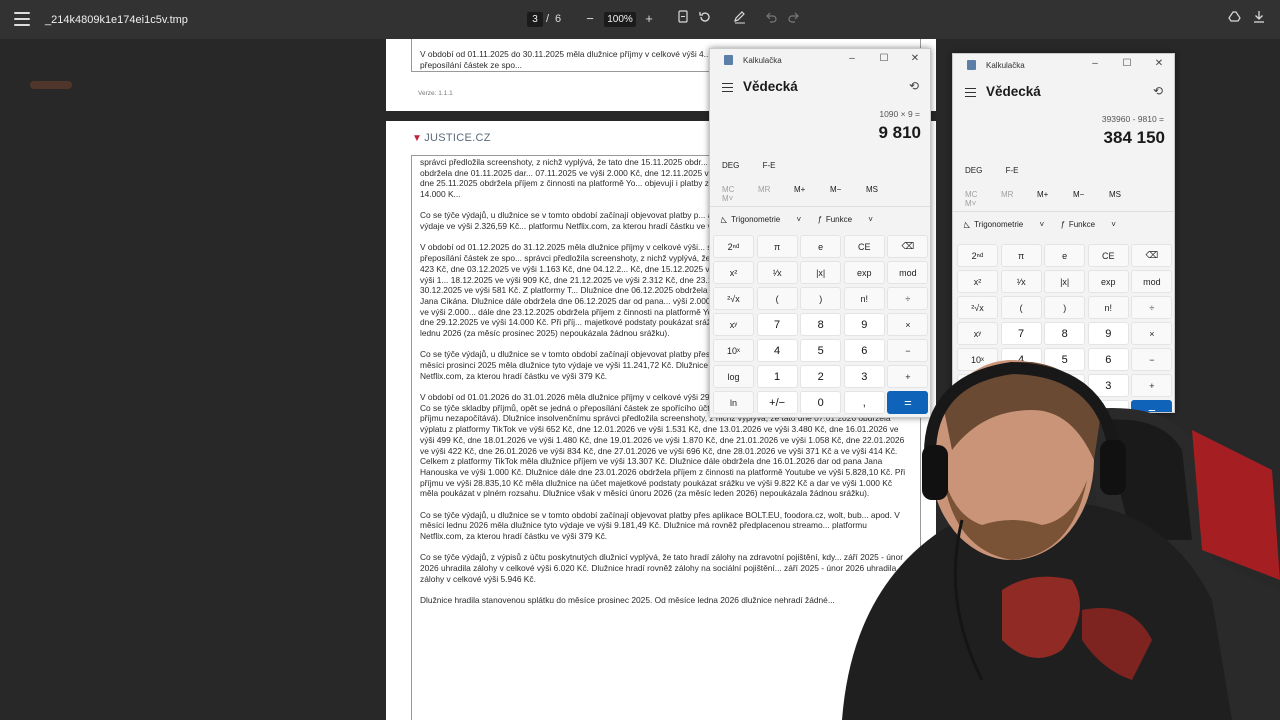 This screenshot has height=720, width=1280. What do you see at coordinates (740, 19) in the screenshot?
I see `annotate-icon` at bounding box center [740, 19].